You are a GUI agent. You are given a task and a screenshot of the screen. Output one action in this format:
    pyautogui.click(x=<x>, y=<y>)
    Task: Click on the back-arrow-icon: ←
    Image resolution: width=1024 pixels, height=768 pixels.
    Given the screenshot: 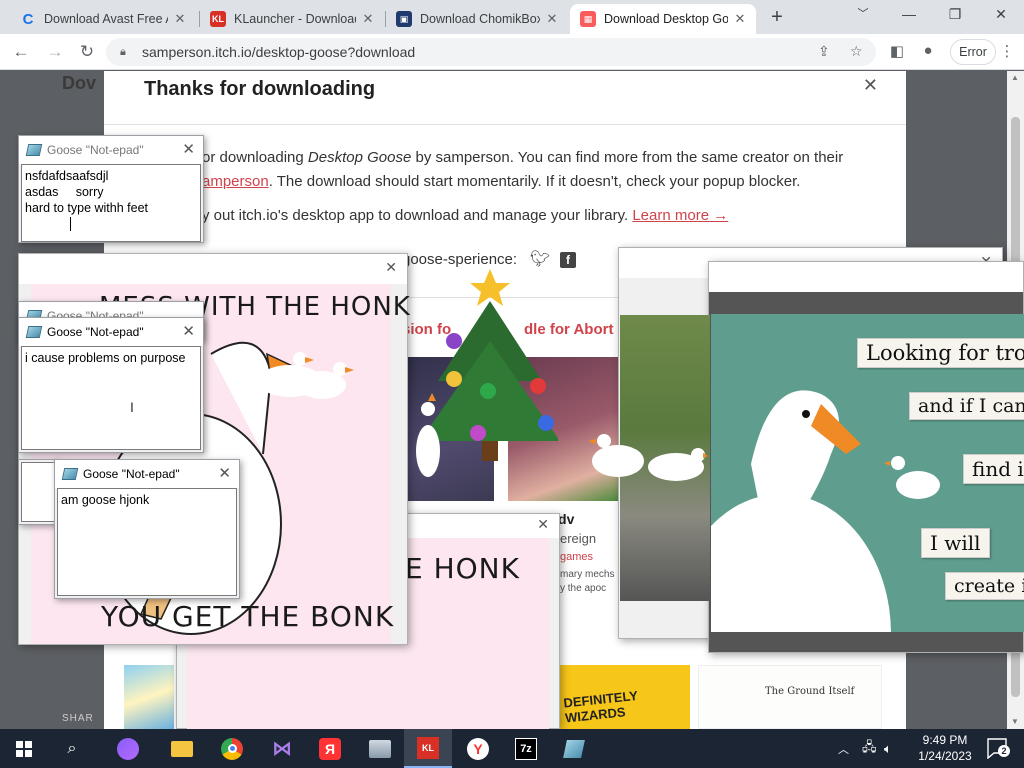 What is the action you would take?
    pyautogui.click(x=21, y=52)
    